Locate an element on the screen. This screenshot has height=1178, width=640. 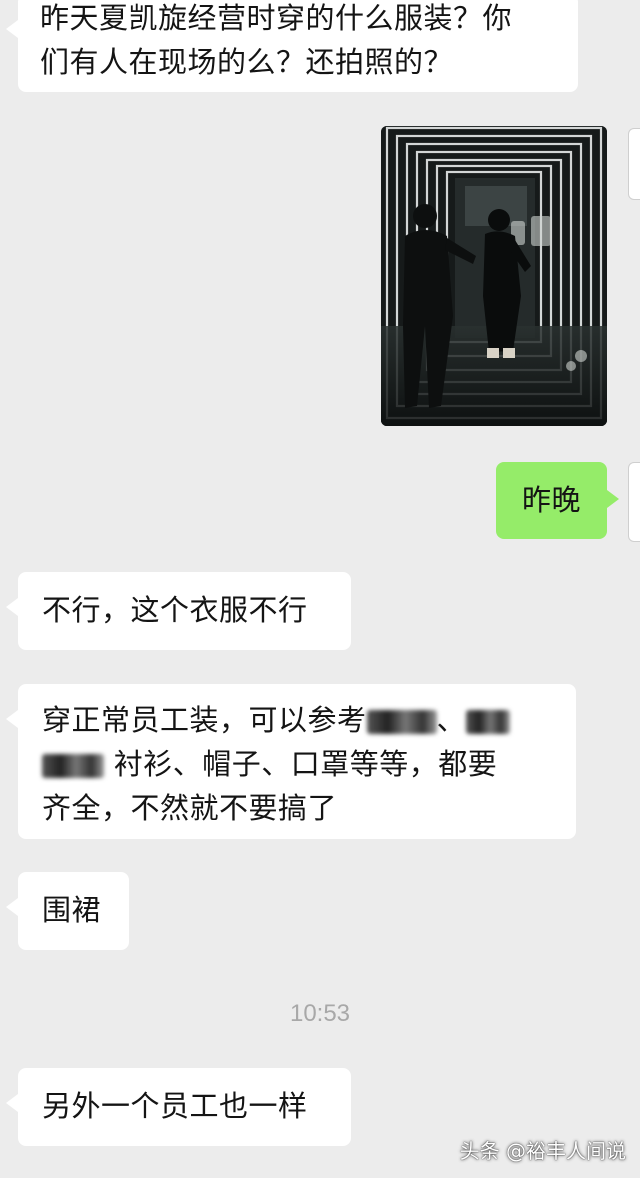
watermark: 头条 @裕丰人间说 is located at coordinates (542, 1151).